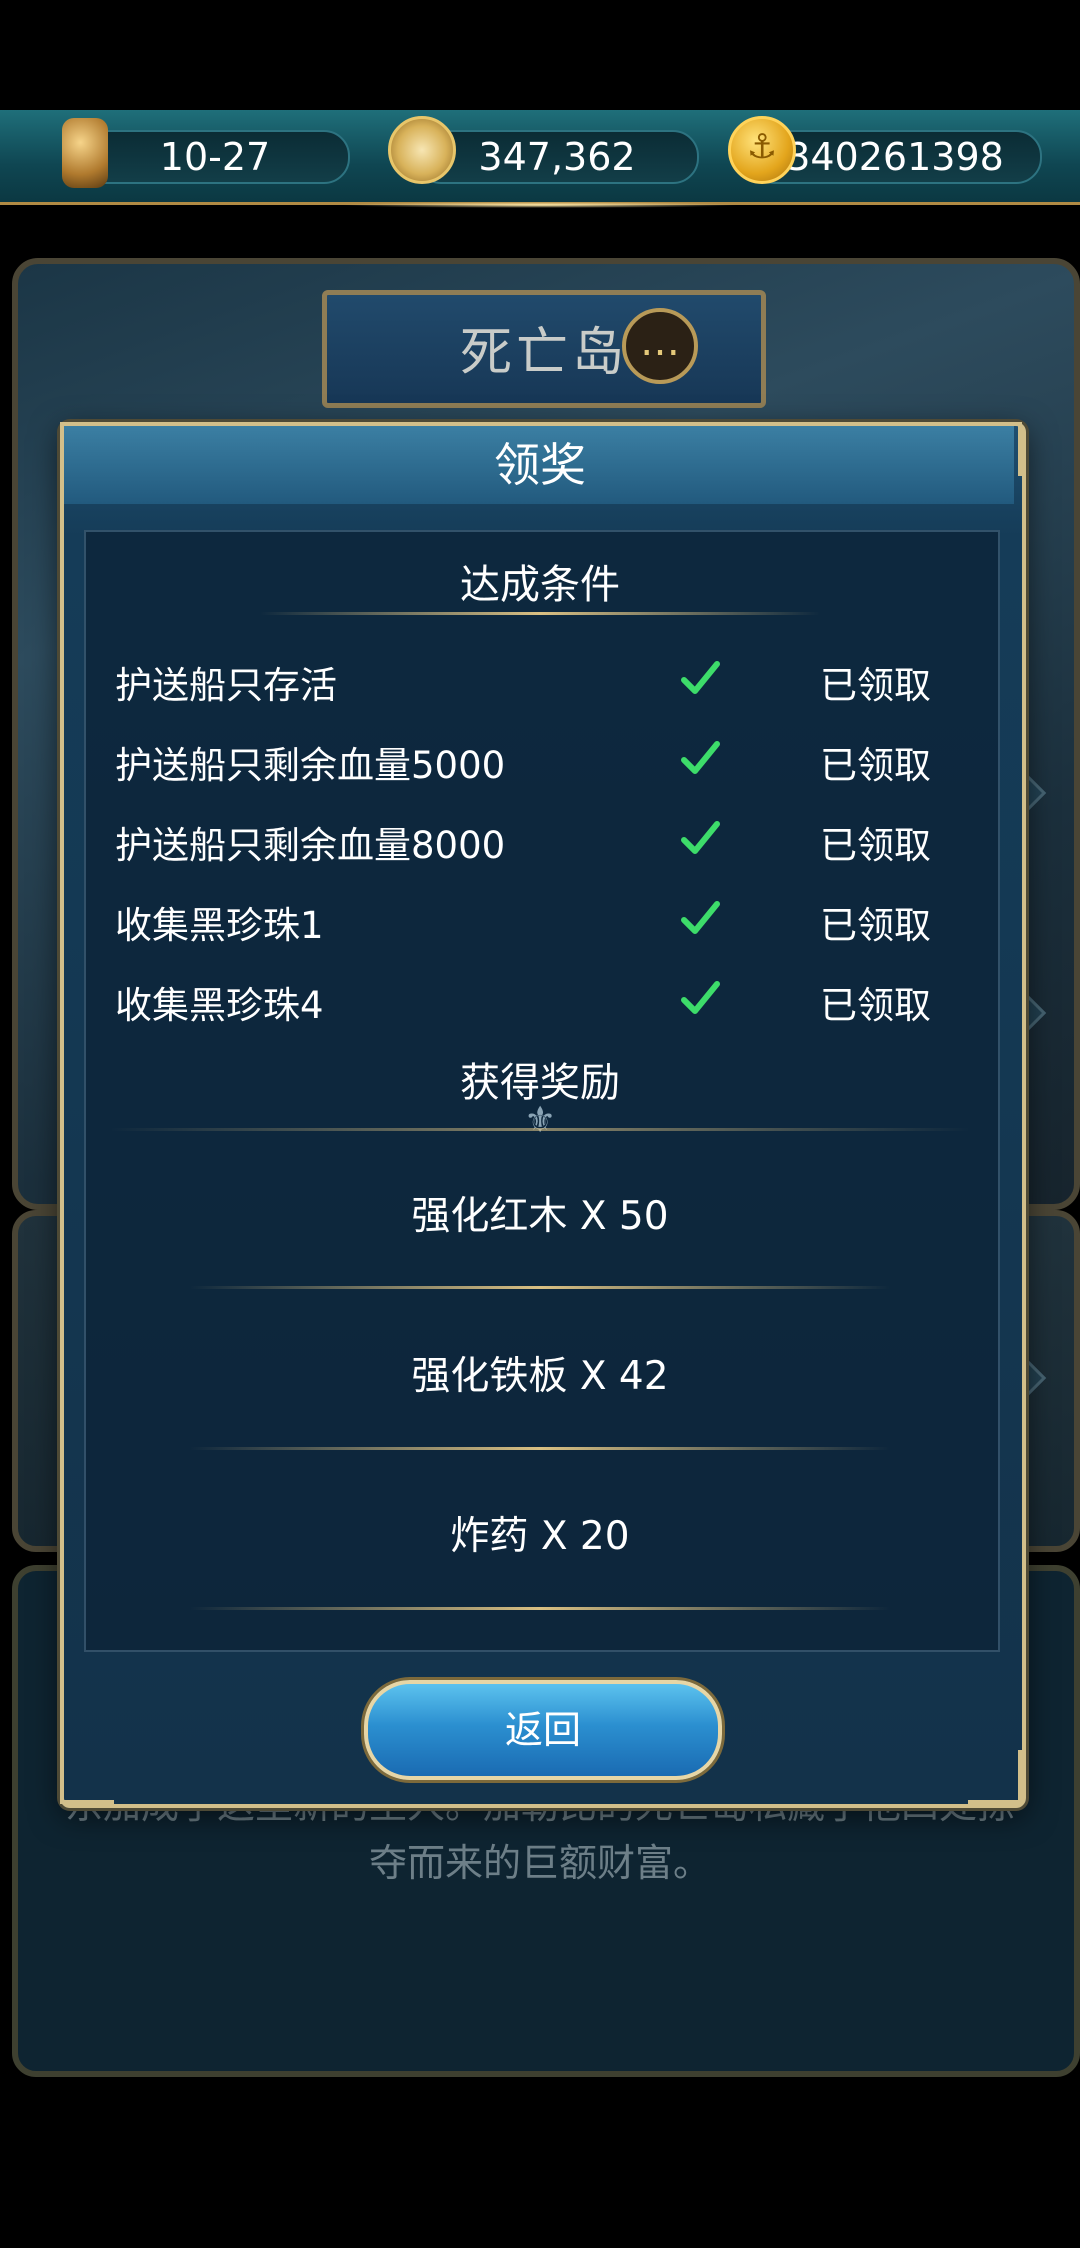 This screenshot has height=2248, width=1080. What do you see at coordinates (540, 1216) in the screenshot?
I see `reward-item: 强化红木 X 50` at bounding box center [540, 1216].